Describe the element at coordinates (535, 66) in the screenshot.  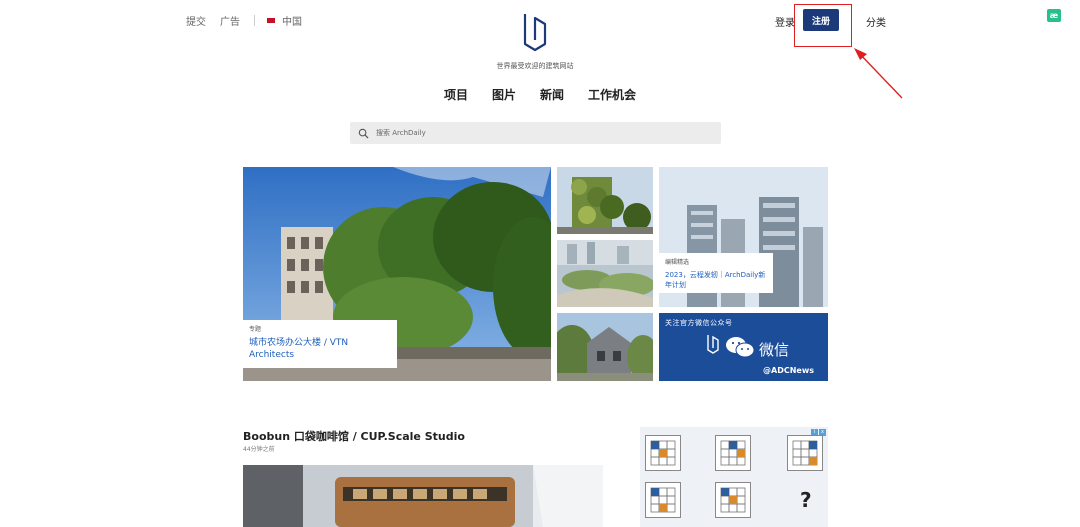
I see `site-tagline: 世界最受欢迎的建筑网站` at that location.